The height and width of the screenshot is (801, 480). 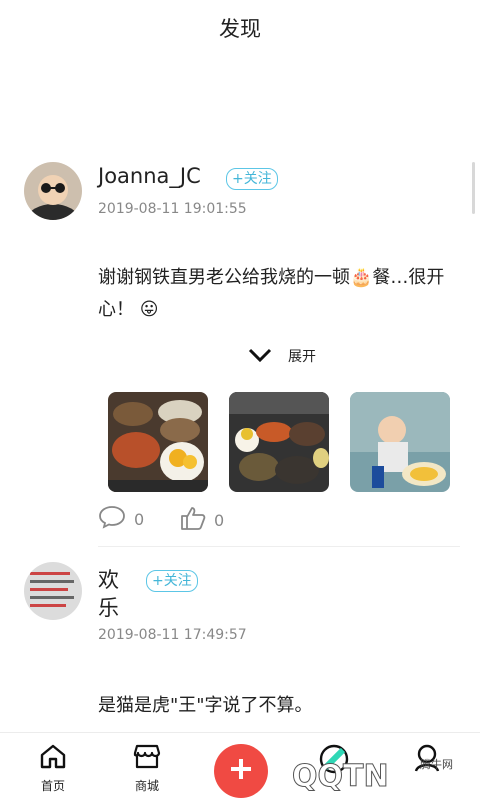 I want to click on like-button: 0, so click(x=202, y=520).